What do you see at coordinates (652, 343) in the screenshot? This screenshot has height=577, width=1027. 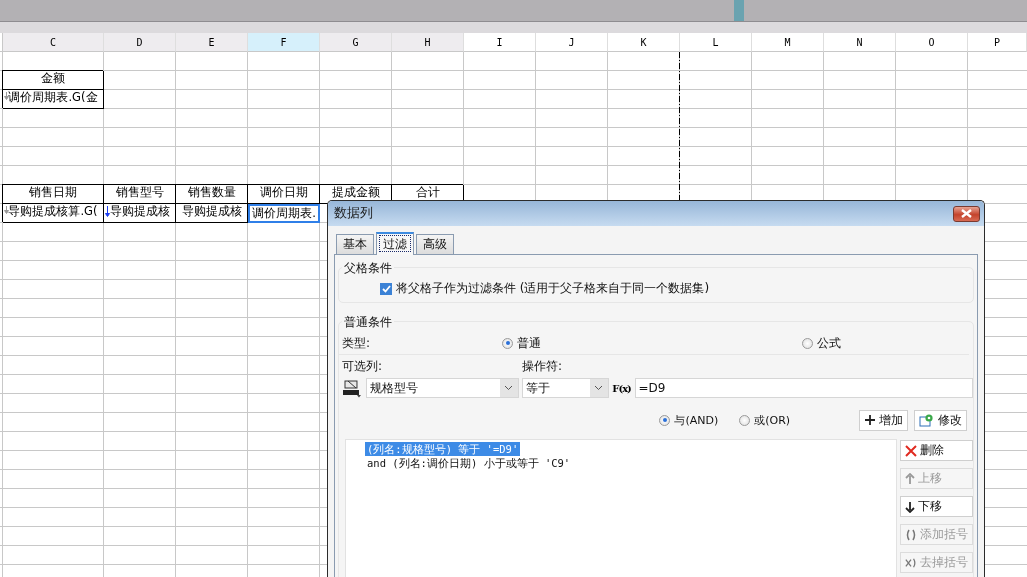 I see `radio-button: 普通` at bounding box center [652, 343].